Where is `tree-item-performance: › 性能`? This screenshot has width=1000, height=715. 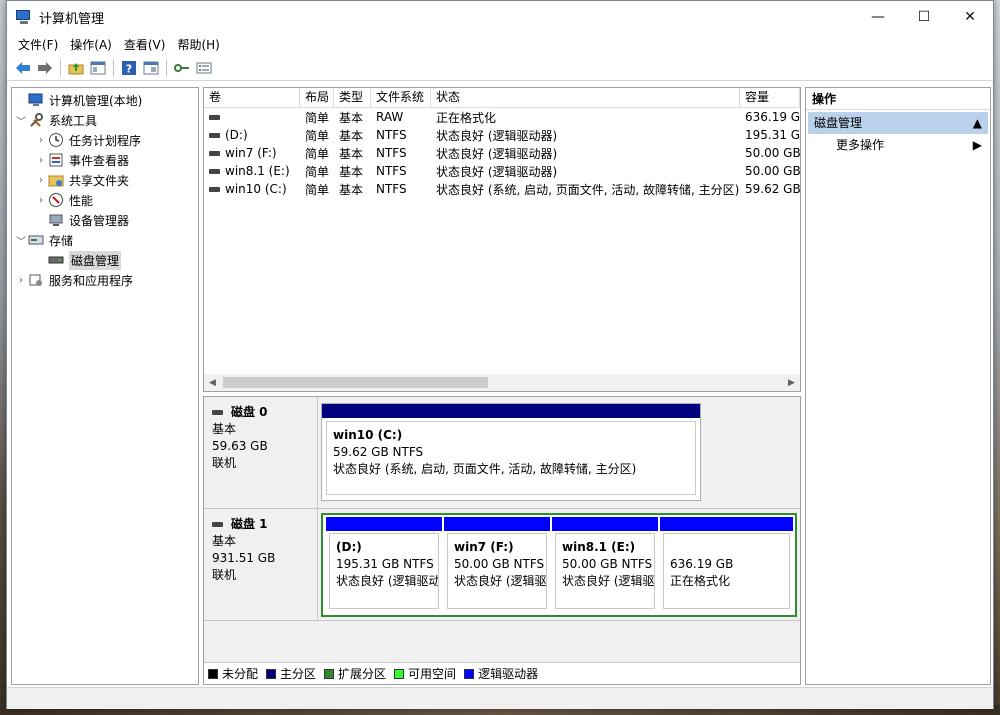 tree-item-performance: › 性能 is located at coordinates (105, 200).